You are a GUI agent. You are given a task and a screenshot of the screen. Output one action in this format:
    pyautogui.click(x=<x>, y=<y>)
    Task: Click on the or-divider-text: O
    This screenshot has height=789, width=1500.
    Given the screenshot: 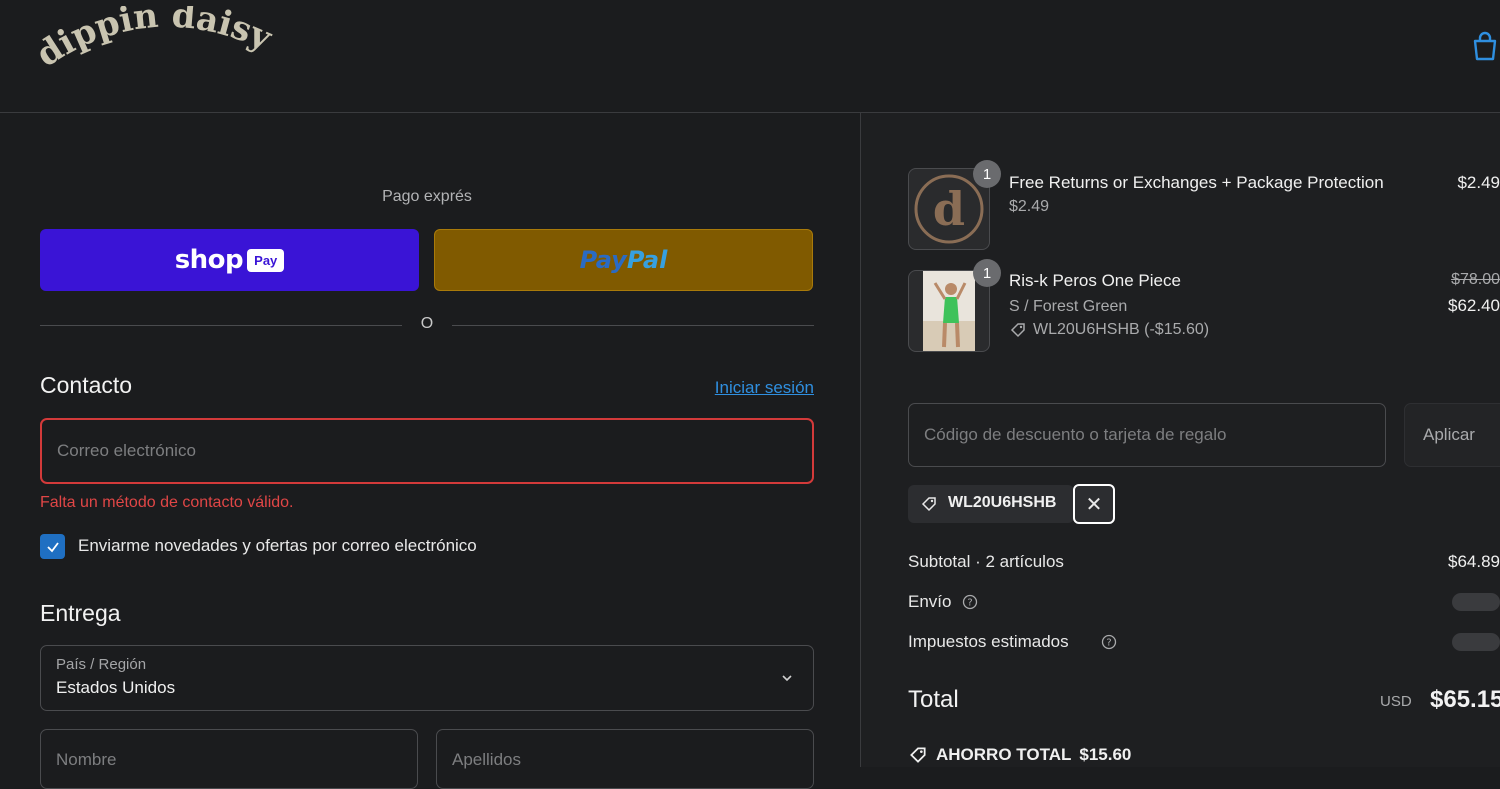 What is the action you would take?
    pyautogui.click(x=427, y=323)
    